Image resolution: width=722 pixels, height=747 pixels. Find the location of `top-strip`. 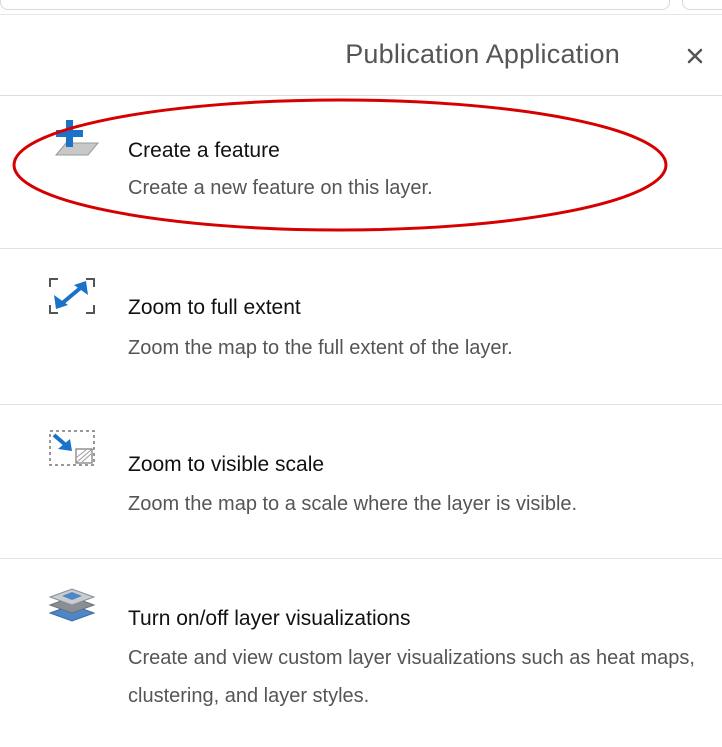

top-strip is located at coordinates (361, 7).